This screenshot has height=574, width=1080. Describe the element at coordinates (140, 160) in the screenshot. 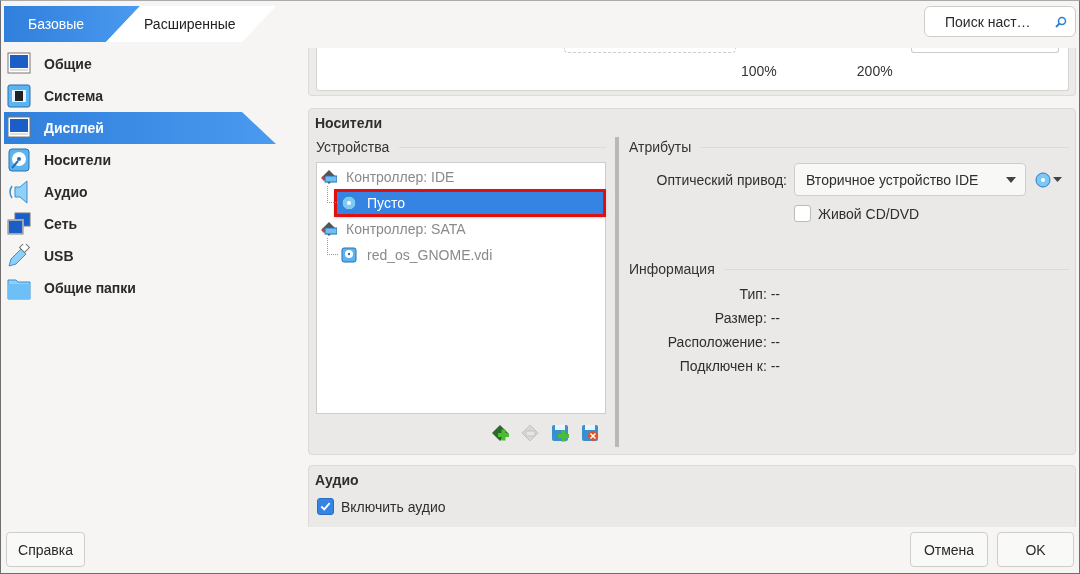

I see `sidebar-item: Носители` at that location.